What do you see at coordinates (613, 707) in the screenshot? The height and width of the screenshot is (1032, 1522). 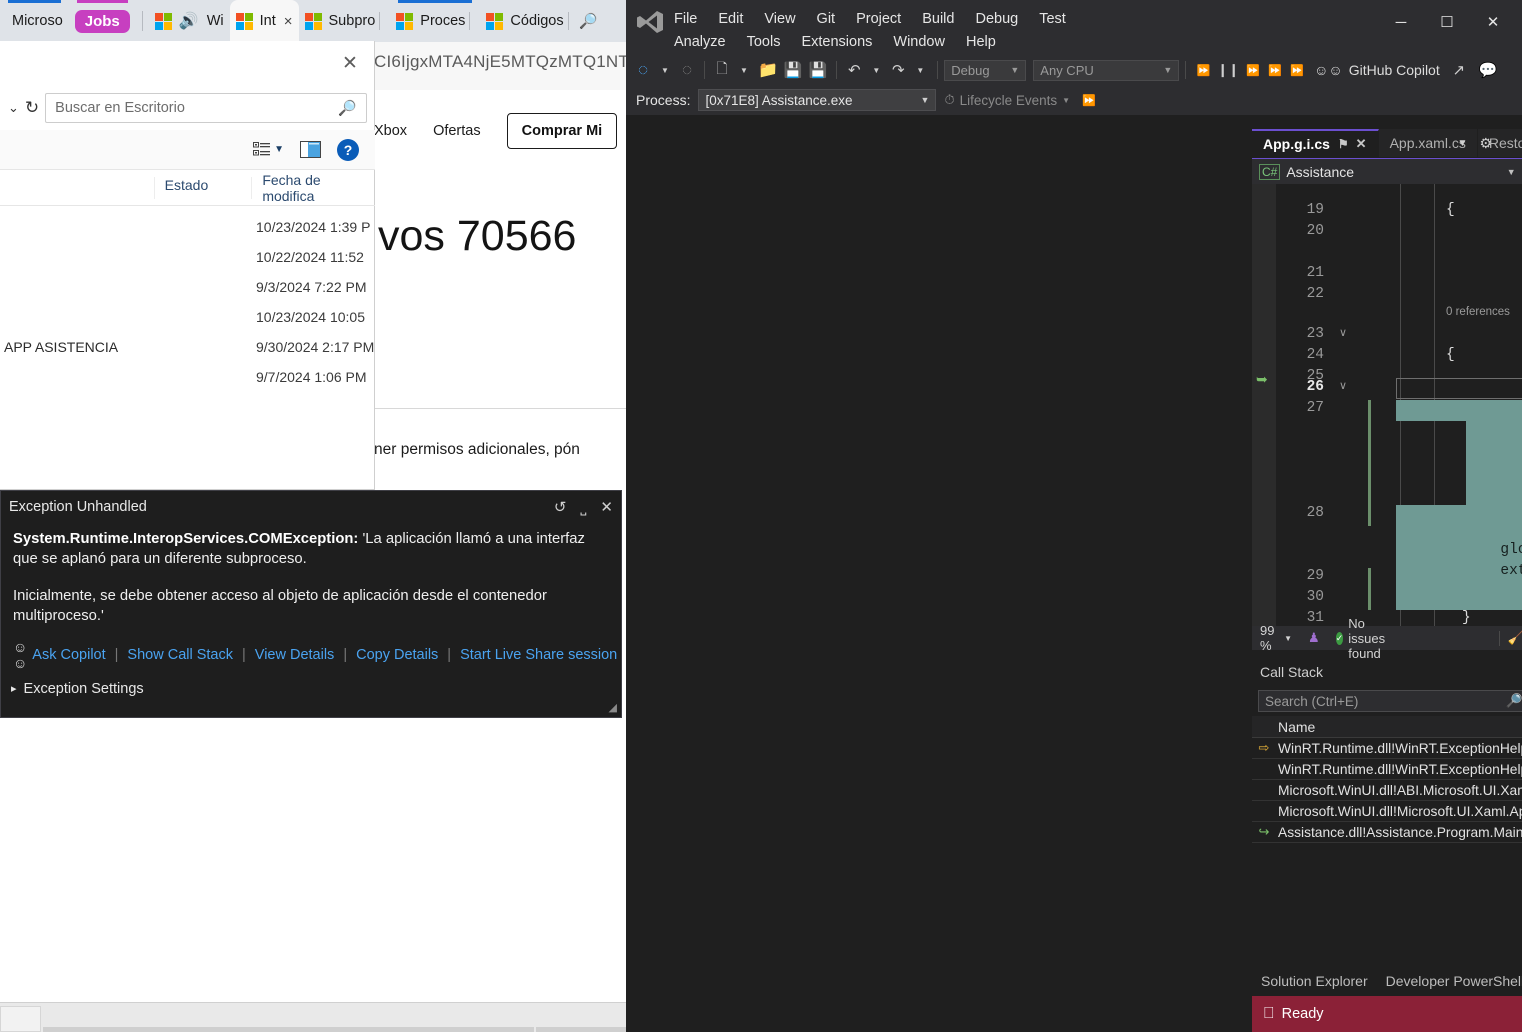 I see `resize-grip-icon: ◢` at bounding box center [613, 707].